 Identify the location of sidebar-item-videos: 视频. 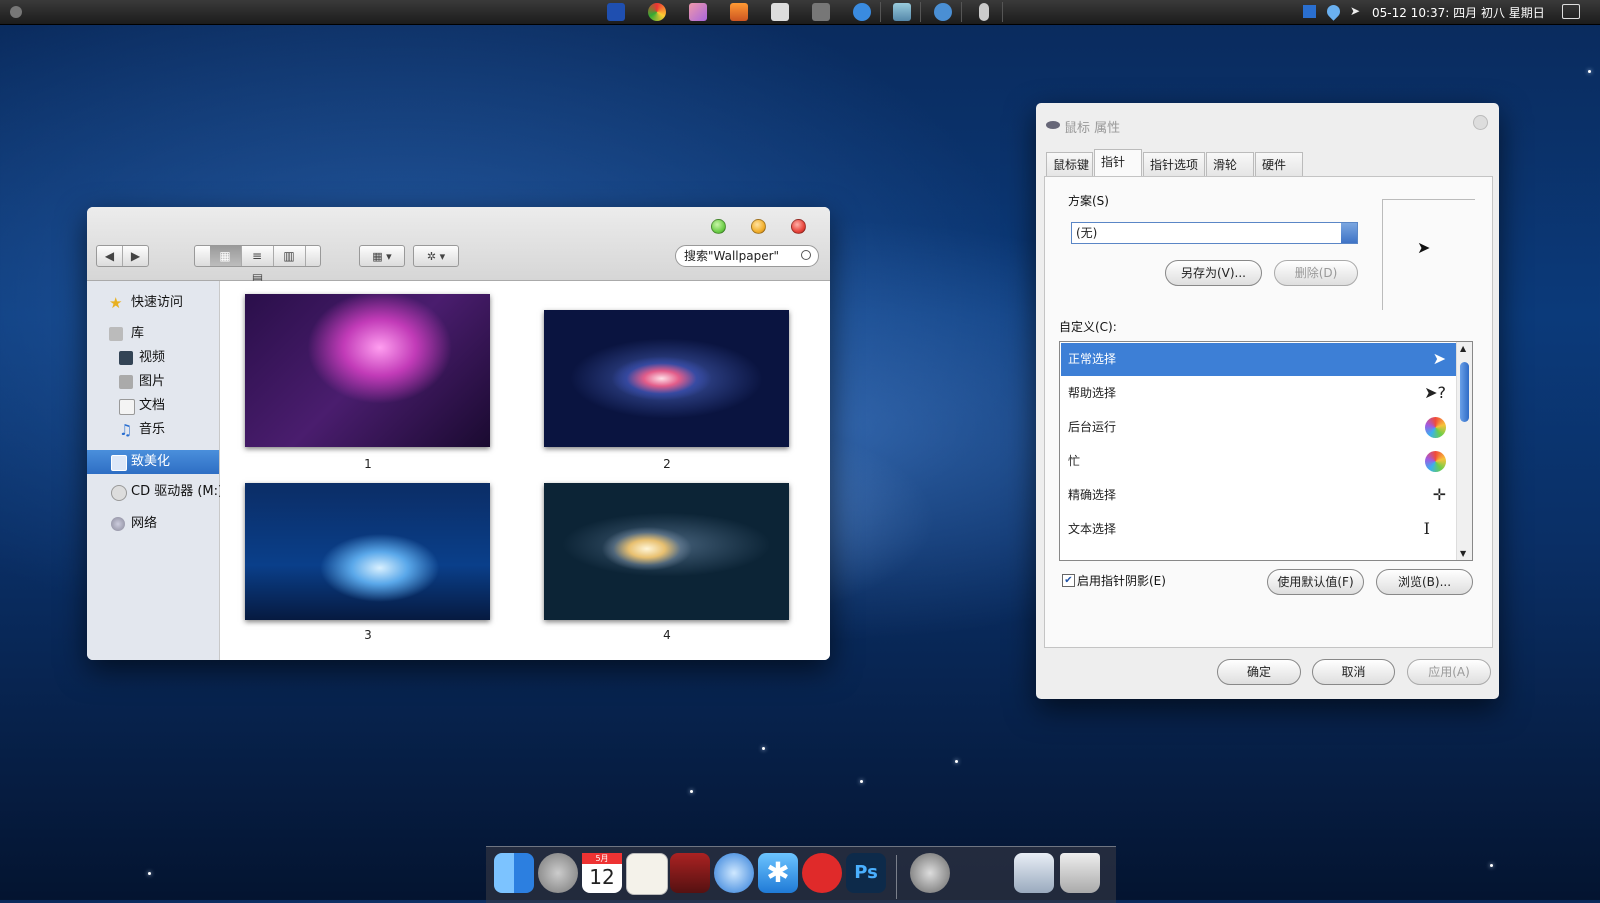
(153, 358).